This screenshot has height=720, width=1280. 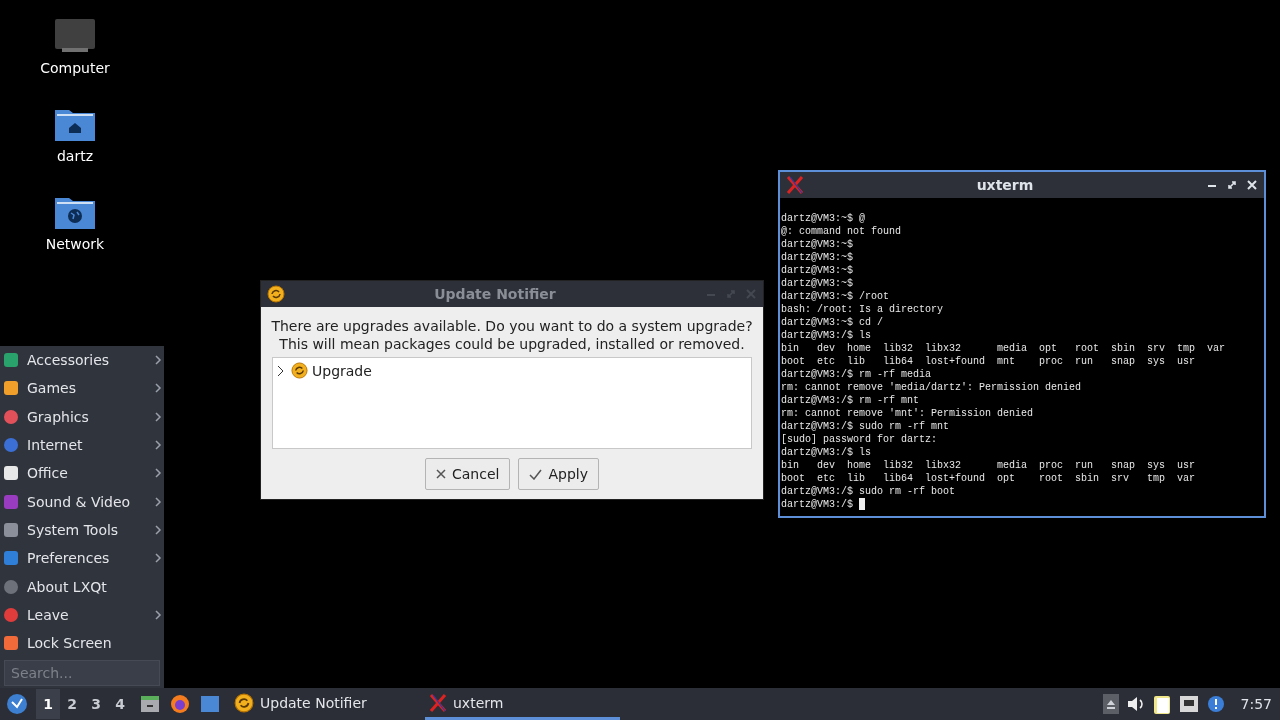 What do you see at coordinates (82, 360) in the screenshot?
I see `menu-item: Accessories` at bounding box center [82, 360].